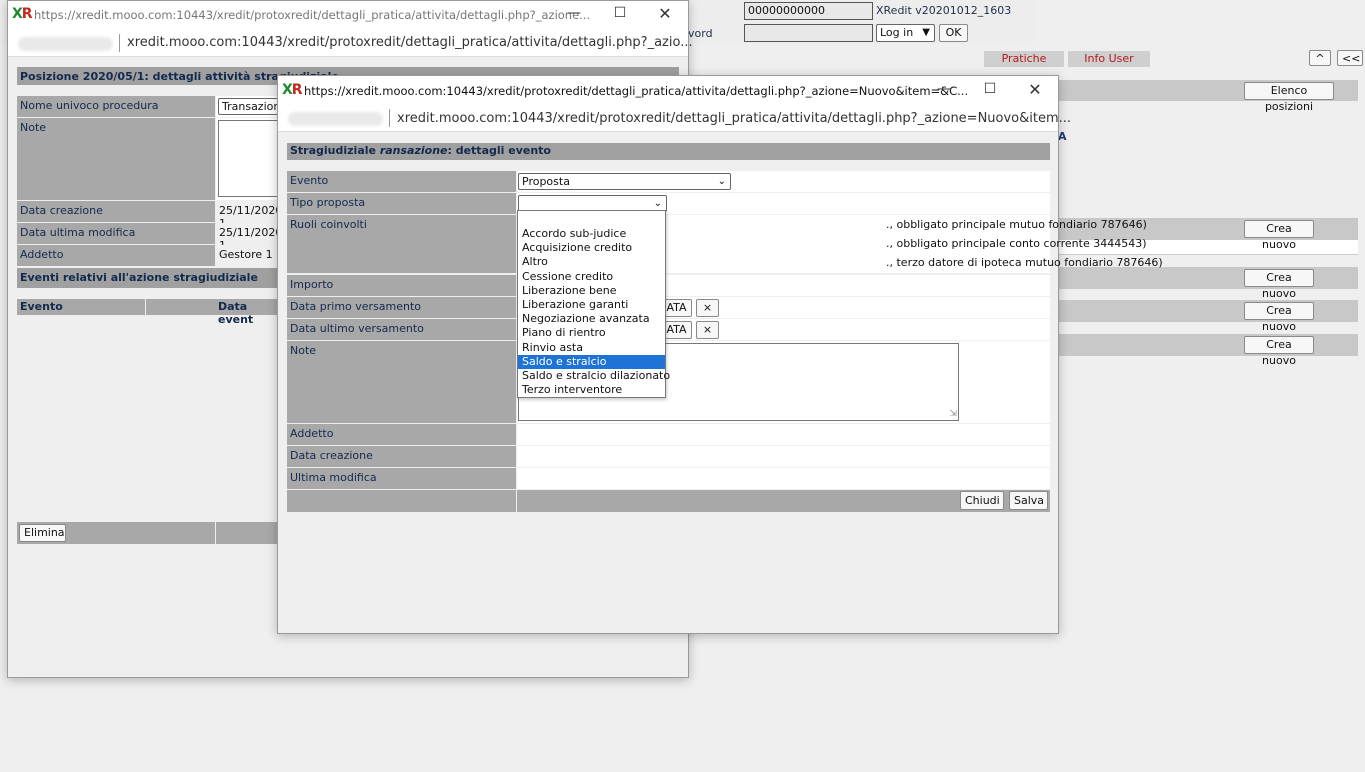 The image size is (1365, 772). I want to click on col-data-evento: Data event, so click(216, 312).